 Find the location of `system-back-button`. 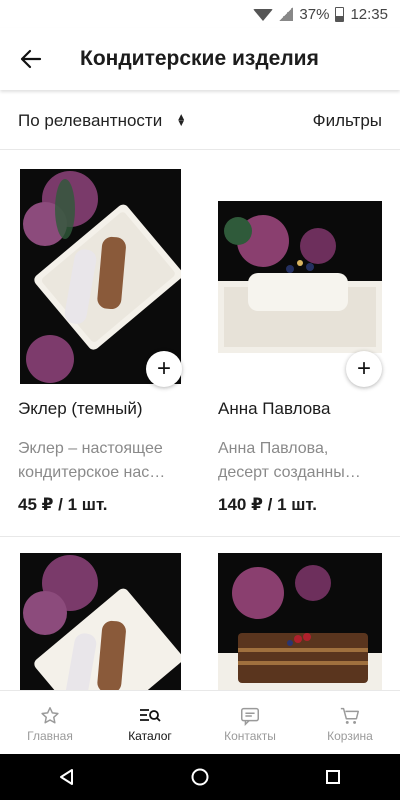

system-back-button is located at coordinates (67, 777).